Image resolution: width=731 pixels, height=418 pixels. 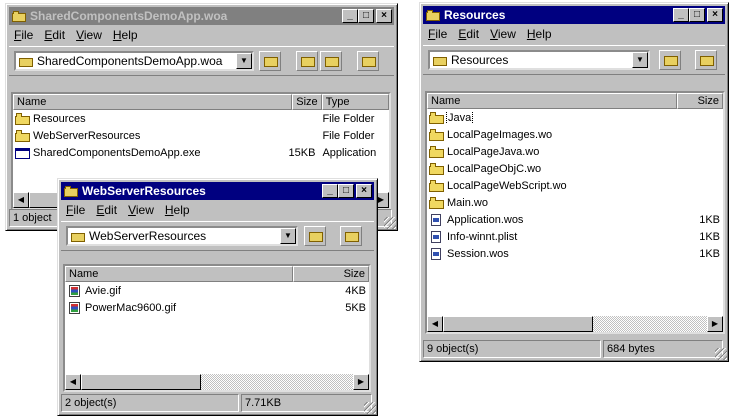 I want to click on item-name: PowerMac9600.gif, so click(x=131, y=307).